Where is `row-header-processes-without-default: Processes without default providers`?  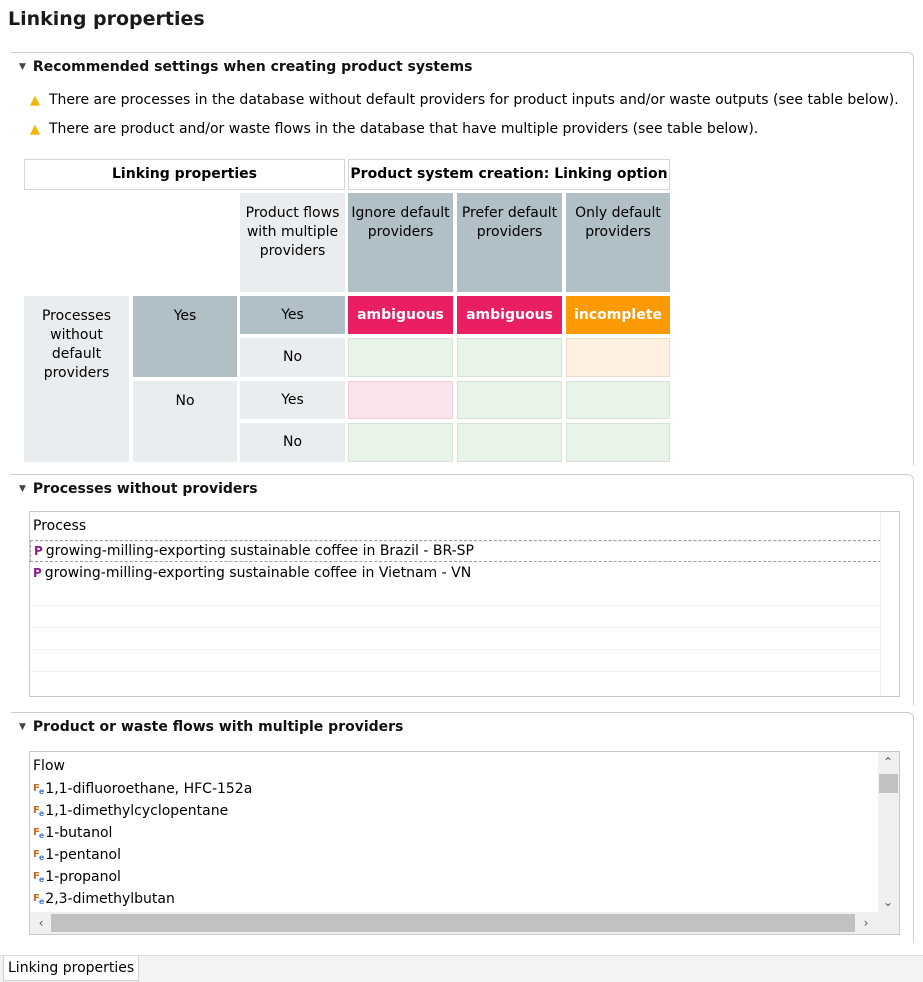
row-header-processes-without-default: Processes without default providers is located at coordinates (76, 379).